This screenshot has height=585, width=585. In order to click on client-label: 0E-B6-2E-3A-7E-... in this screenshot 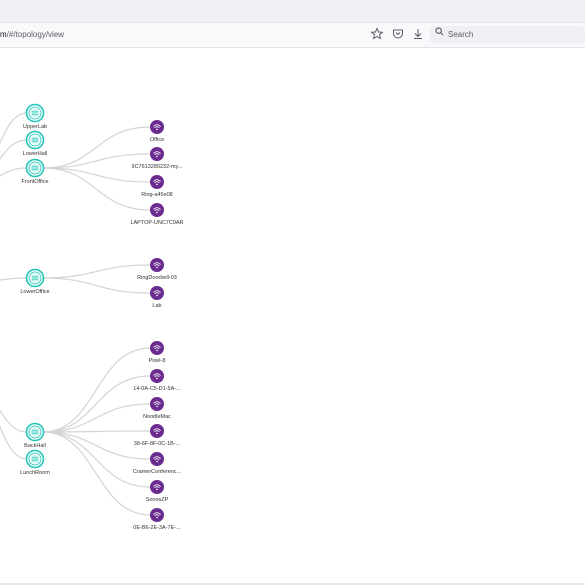, I will do `click(157, 528)`.